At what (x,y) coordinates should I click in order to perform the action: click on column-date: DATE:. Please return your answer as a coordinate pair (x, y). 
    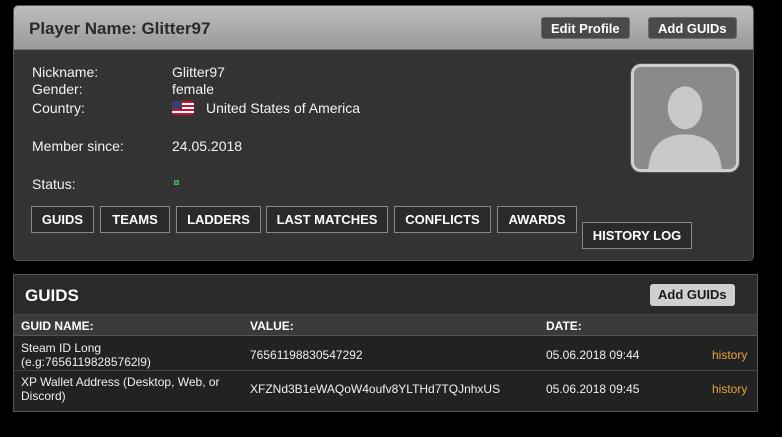
    Looking at the image, I should click on (564, 326).